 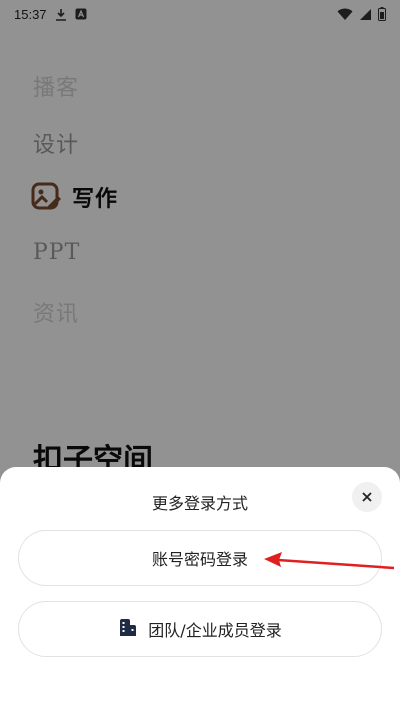 I want to click on annotation-arrow, so click(x=329, y=561).